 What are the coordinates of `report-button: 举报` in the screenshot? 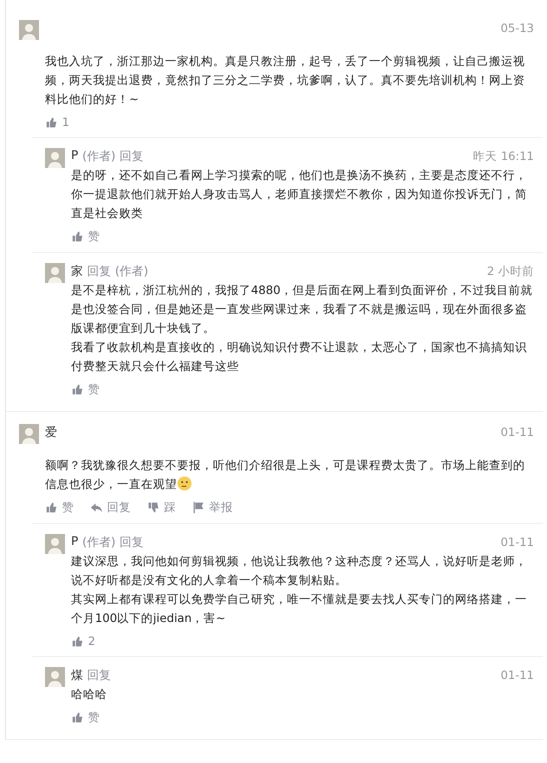 It's located at (212, 507).